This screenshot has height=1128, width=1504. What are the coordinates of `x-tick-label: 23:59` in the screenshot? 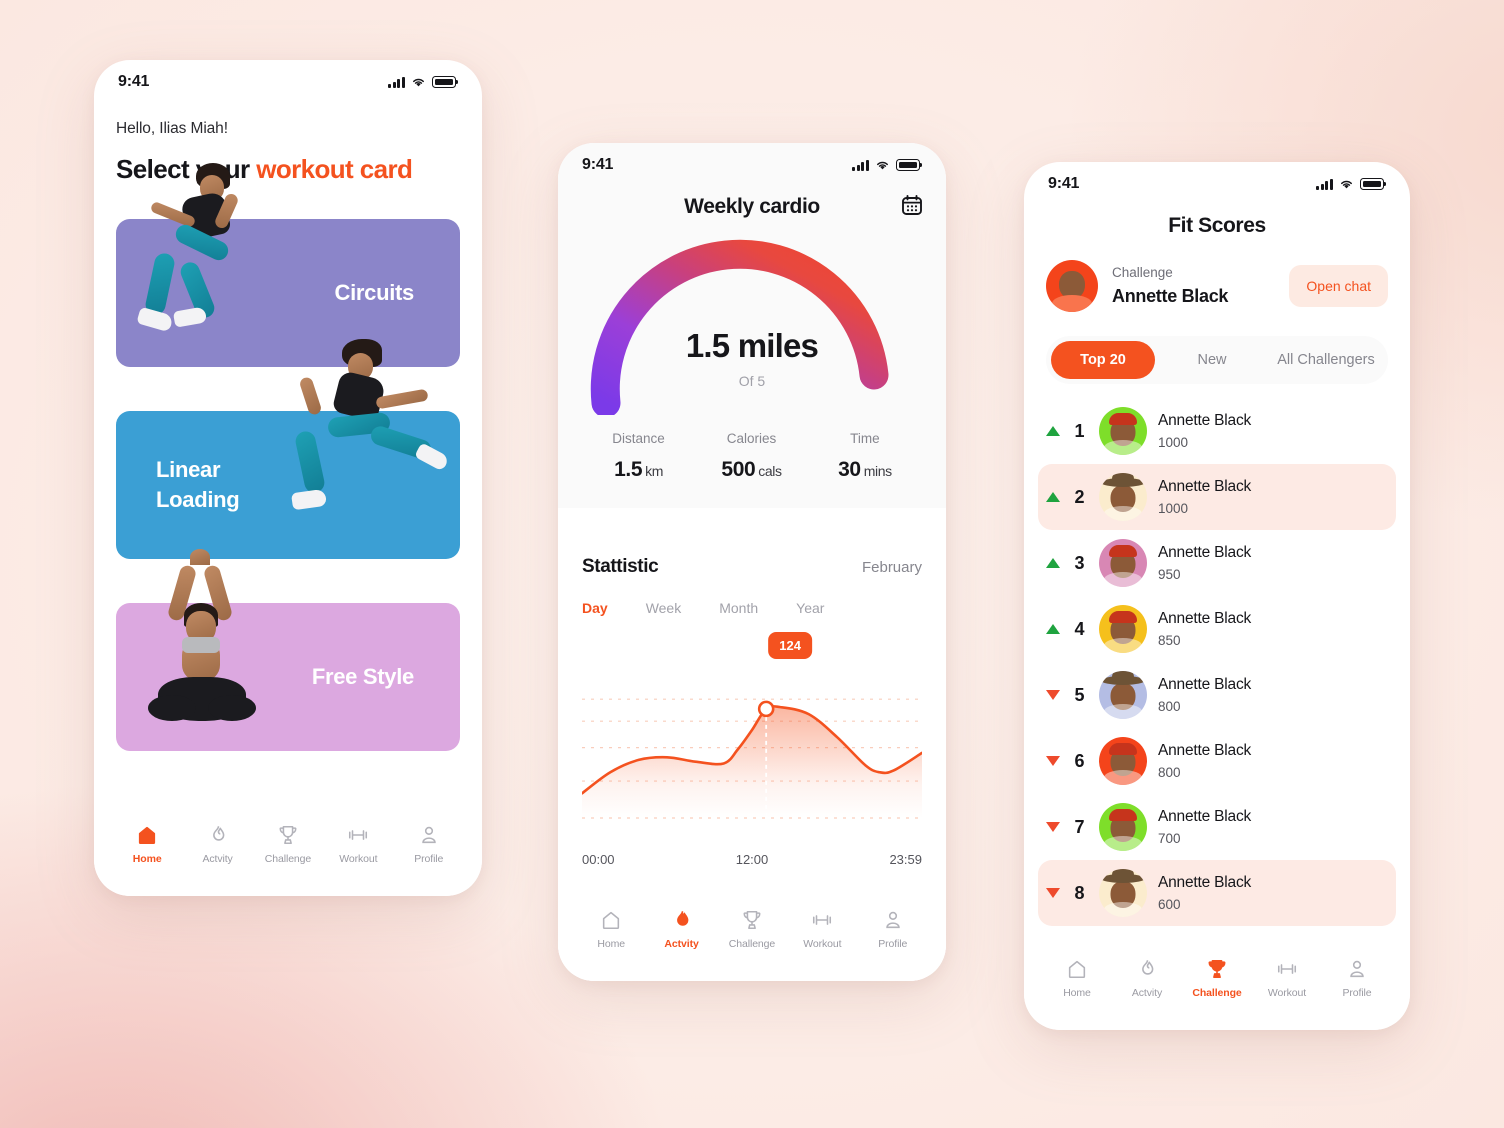 It's located at (905, 859).